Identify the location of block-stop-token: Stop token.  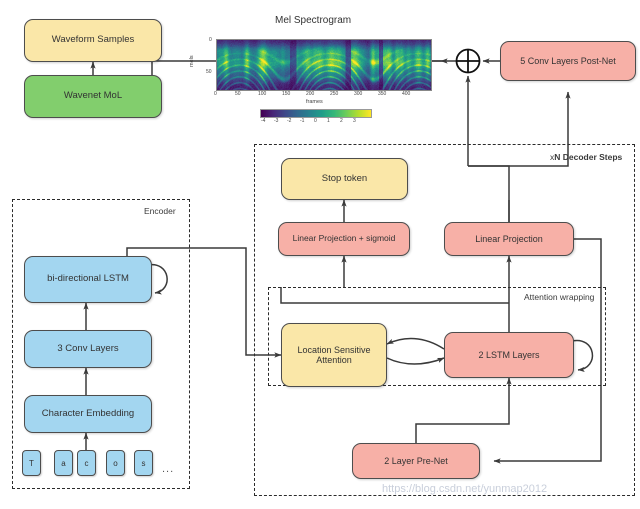
(344, 179).